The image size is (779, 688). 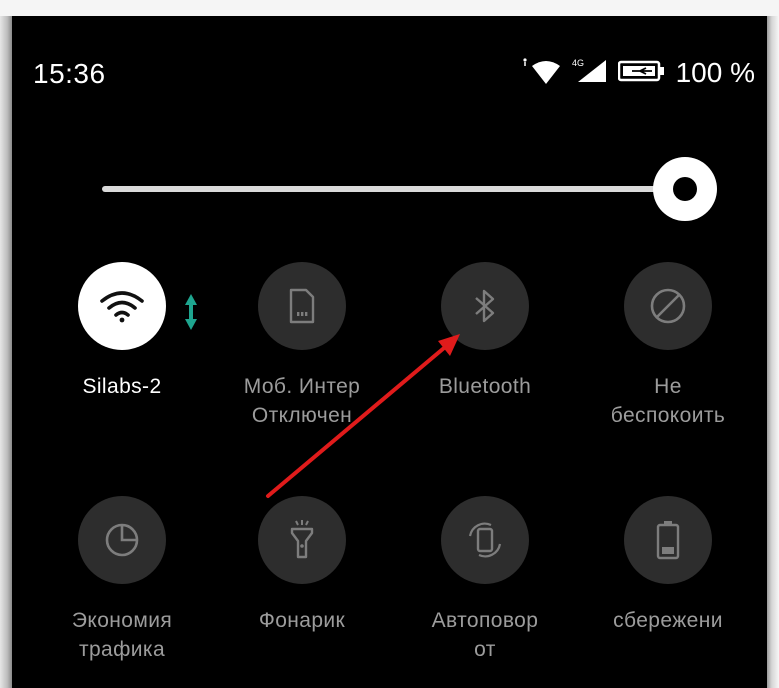 I want to click on brightness-slider-track, so click(x=397, y=189).